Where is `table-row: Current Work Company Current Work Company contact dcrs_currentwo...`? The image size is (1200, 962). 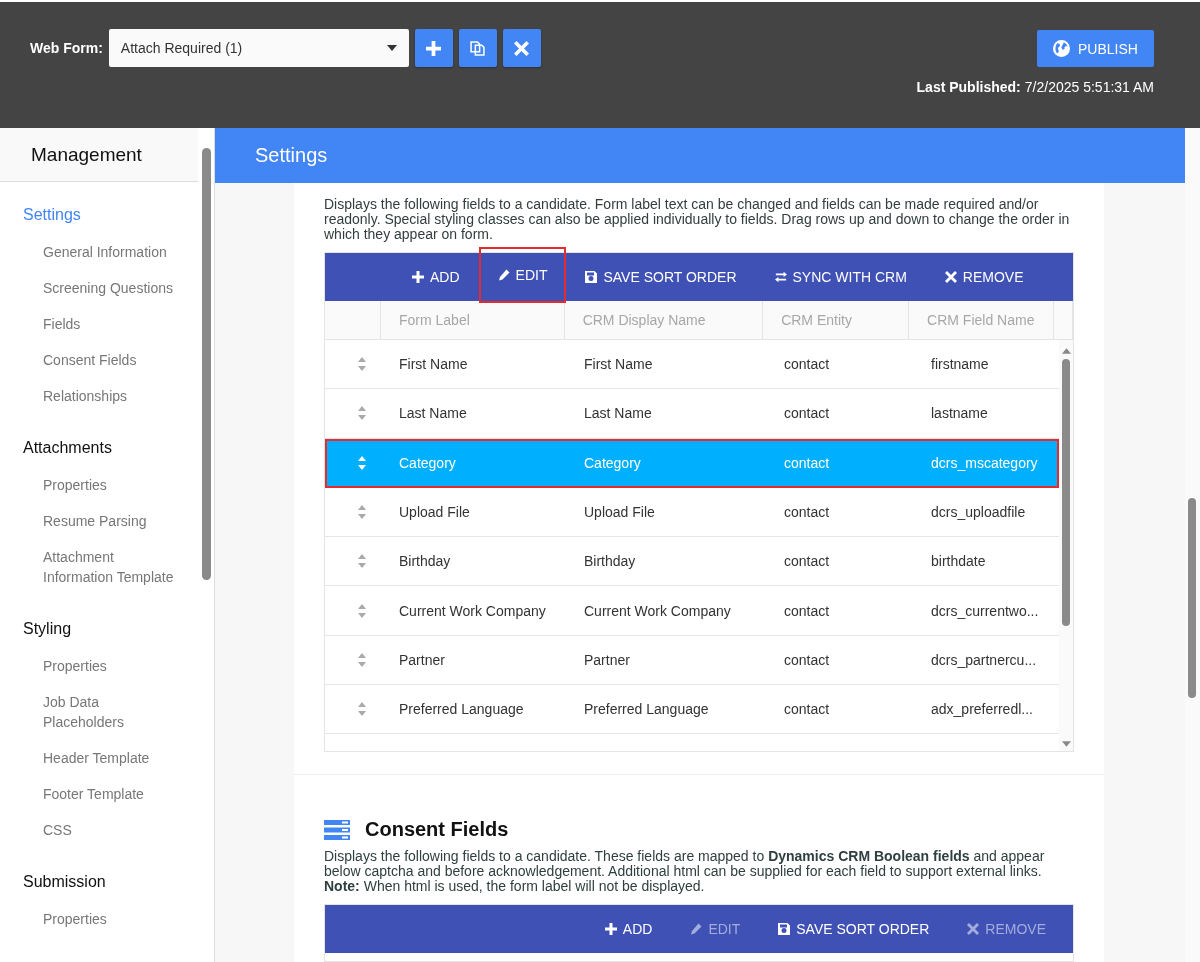 table-row: Current Work Company Current Work Company contact dcrs_currentwo... is located at coordinates (692, 611).